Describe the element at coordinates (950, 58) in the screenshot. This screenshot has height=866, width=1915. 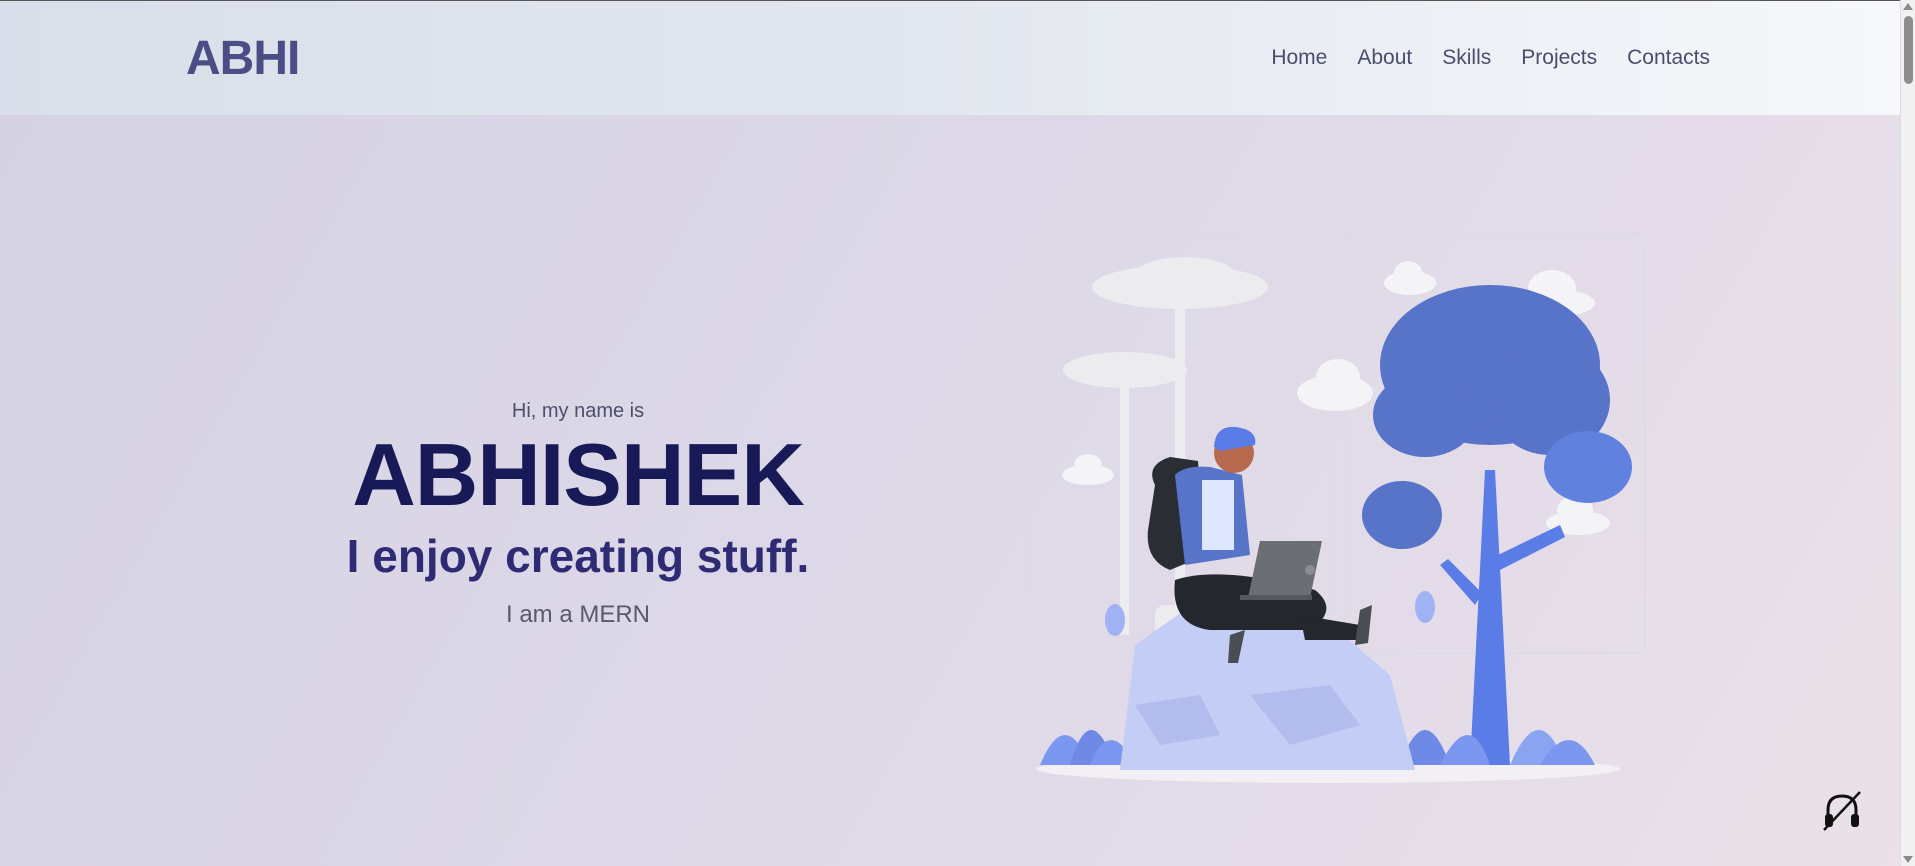
I see `navbar: ABHI Home About Skills Projects Contacts` at that location.